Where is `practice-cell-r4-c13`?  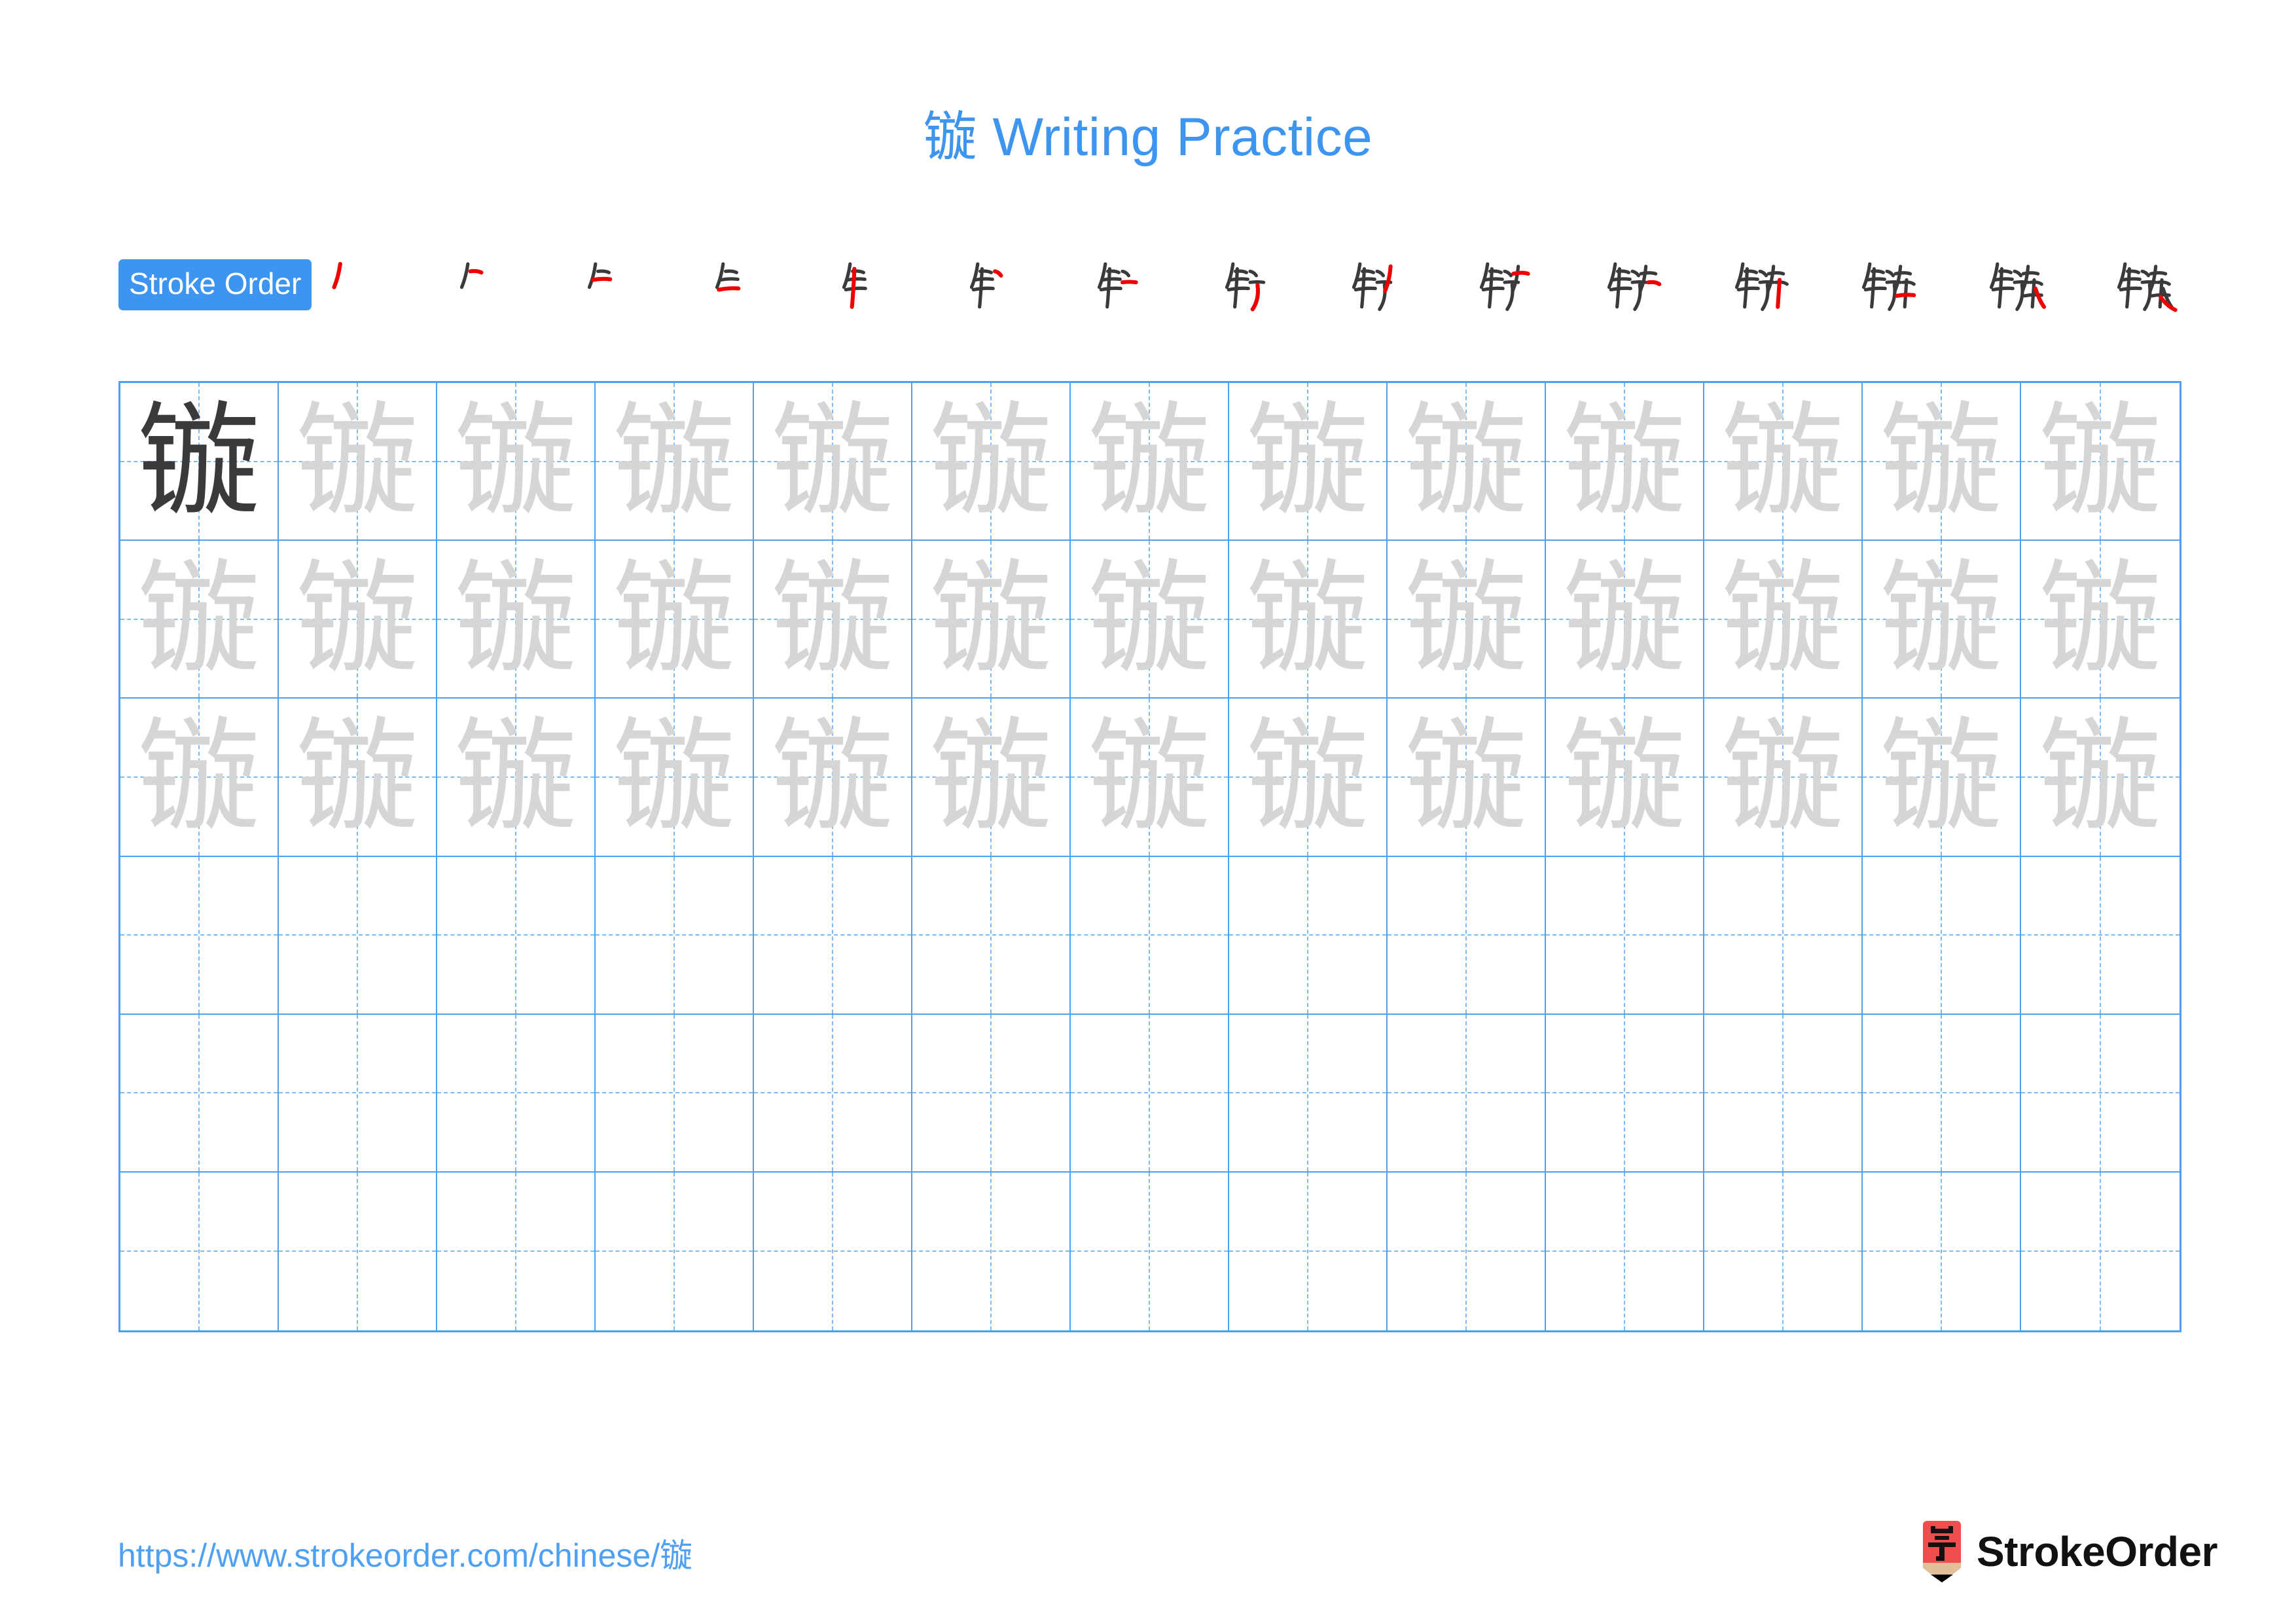 practice-cell-r4-c13 is located at coordinates (2100, 936).